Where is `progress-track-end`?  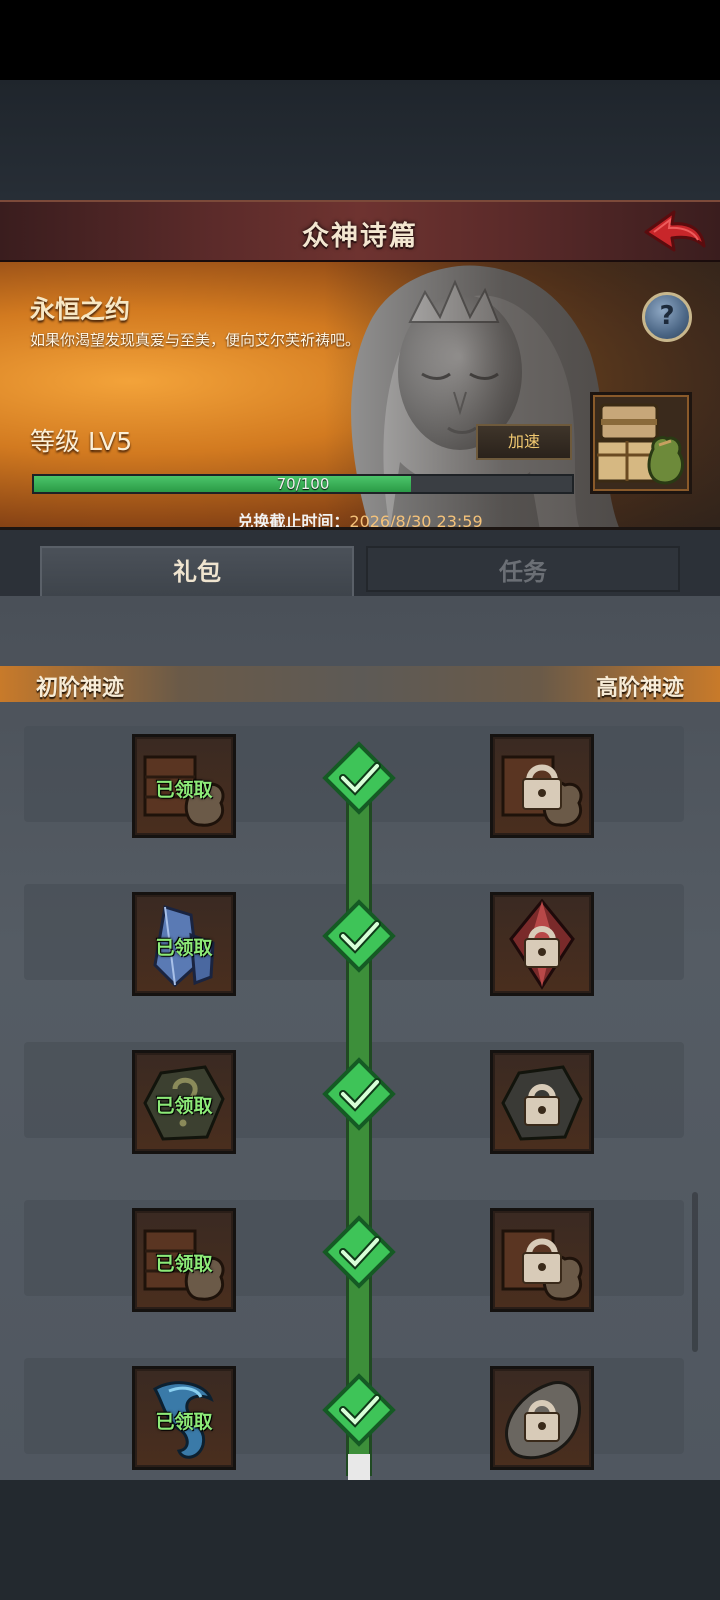 progress-track-end is located at coordinates (359, 1467).